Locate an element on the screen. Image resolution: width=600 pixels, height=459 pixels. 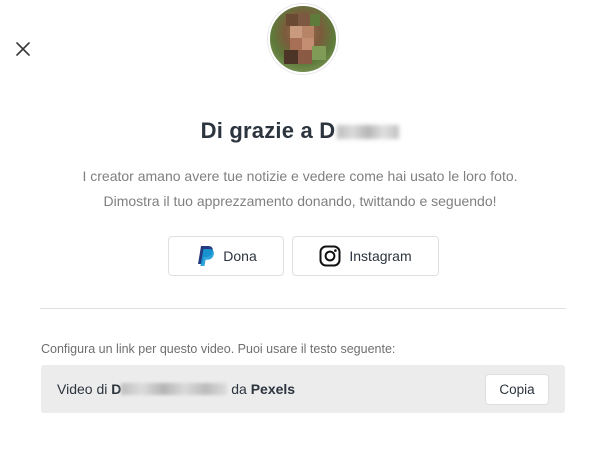
divider is located at coordinates (303, 308).